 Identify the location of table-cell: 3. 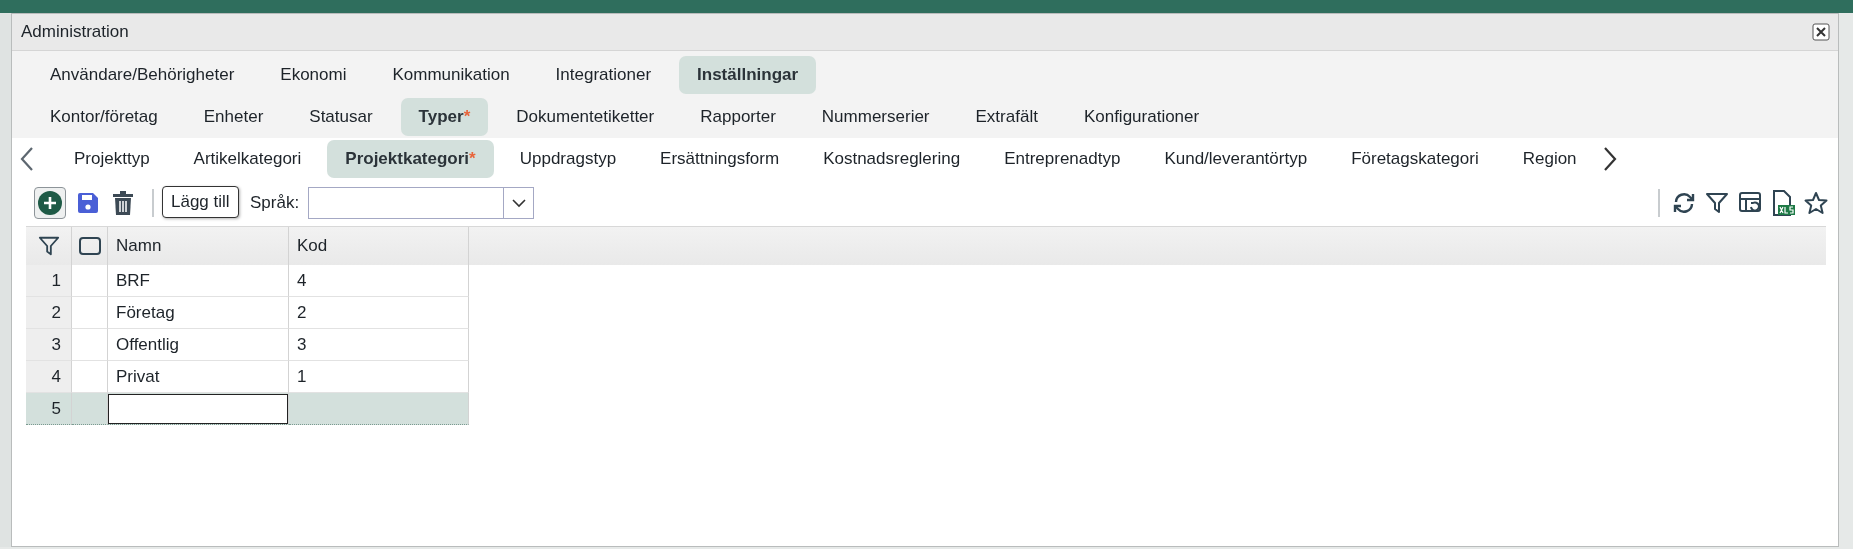
(379, 345).